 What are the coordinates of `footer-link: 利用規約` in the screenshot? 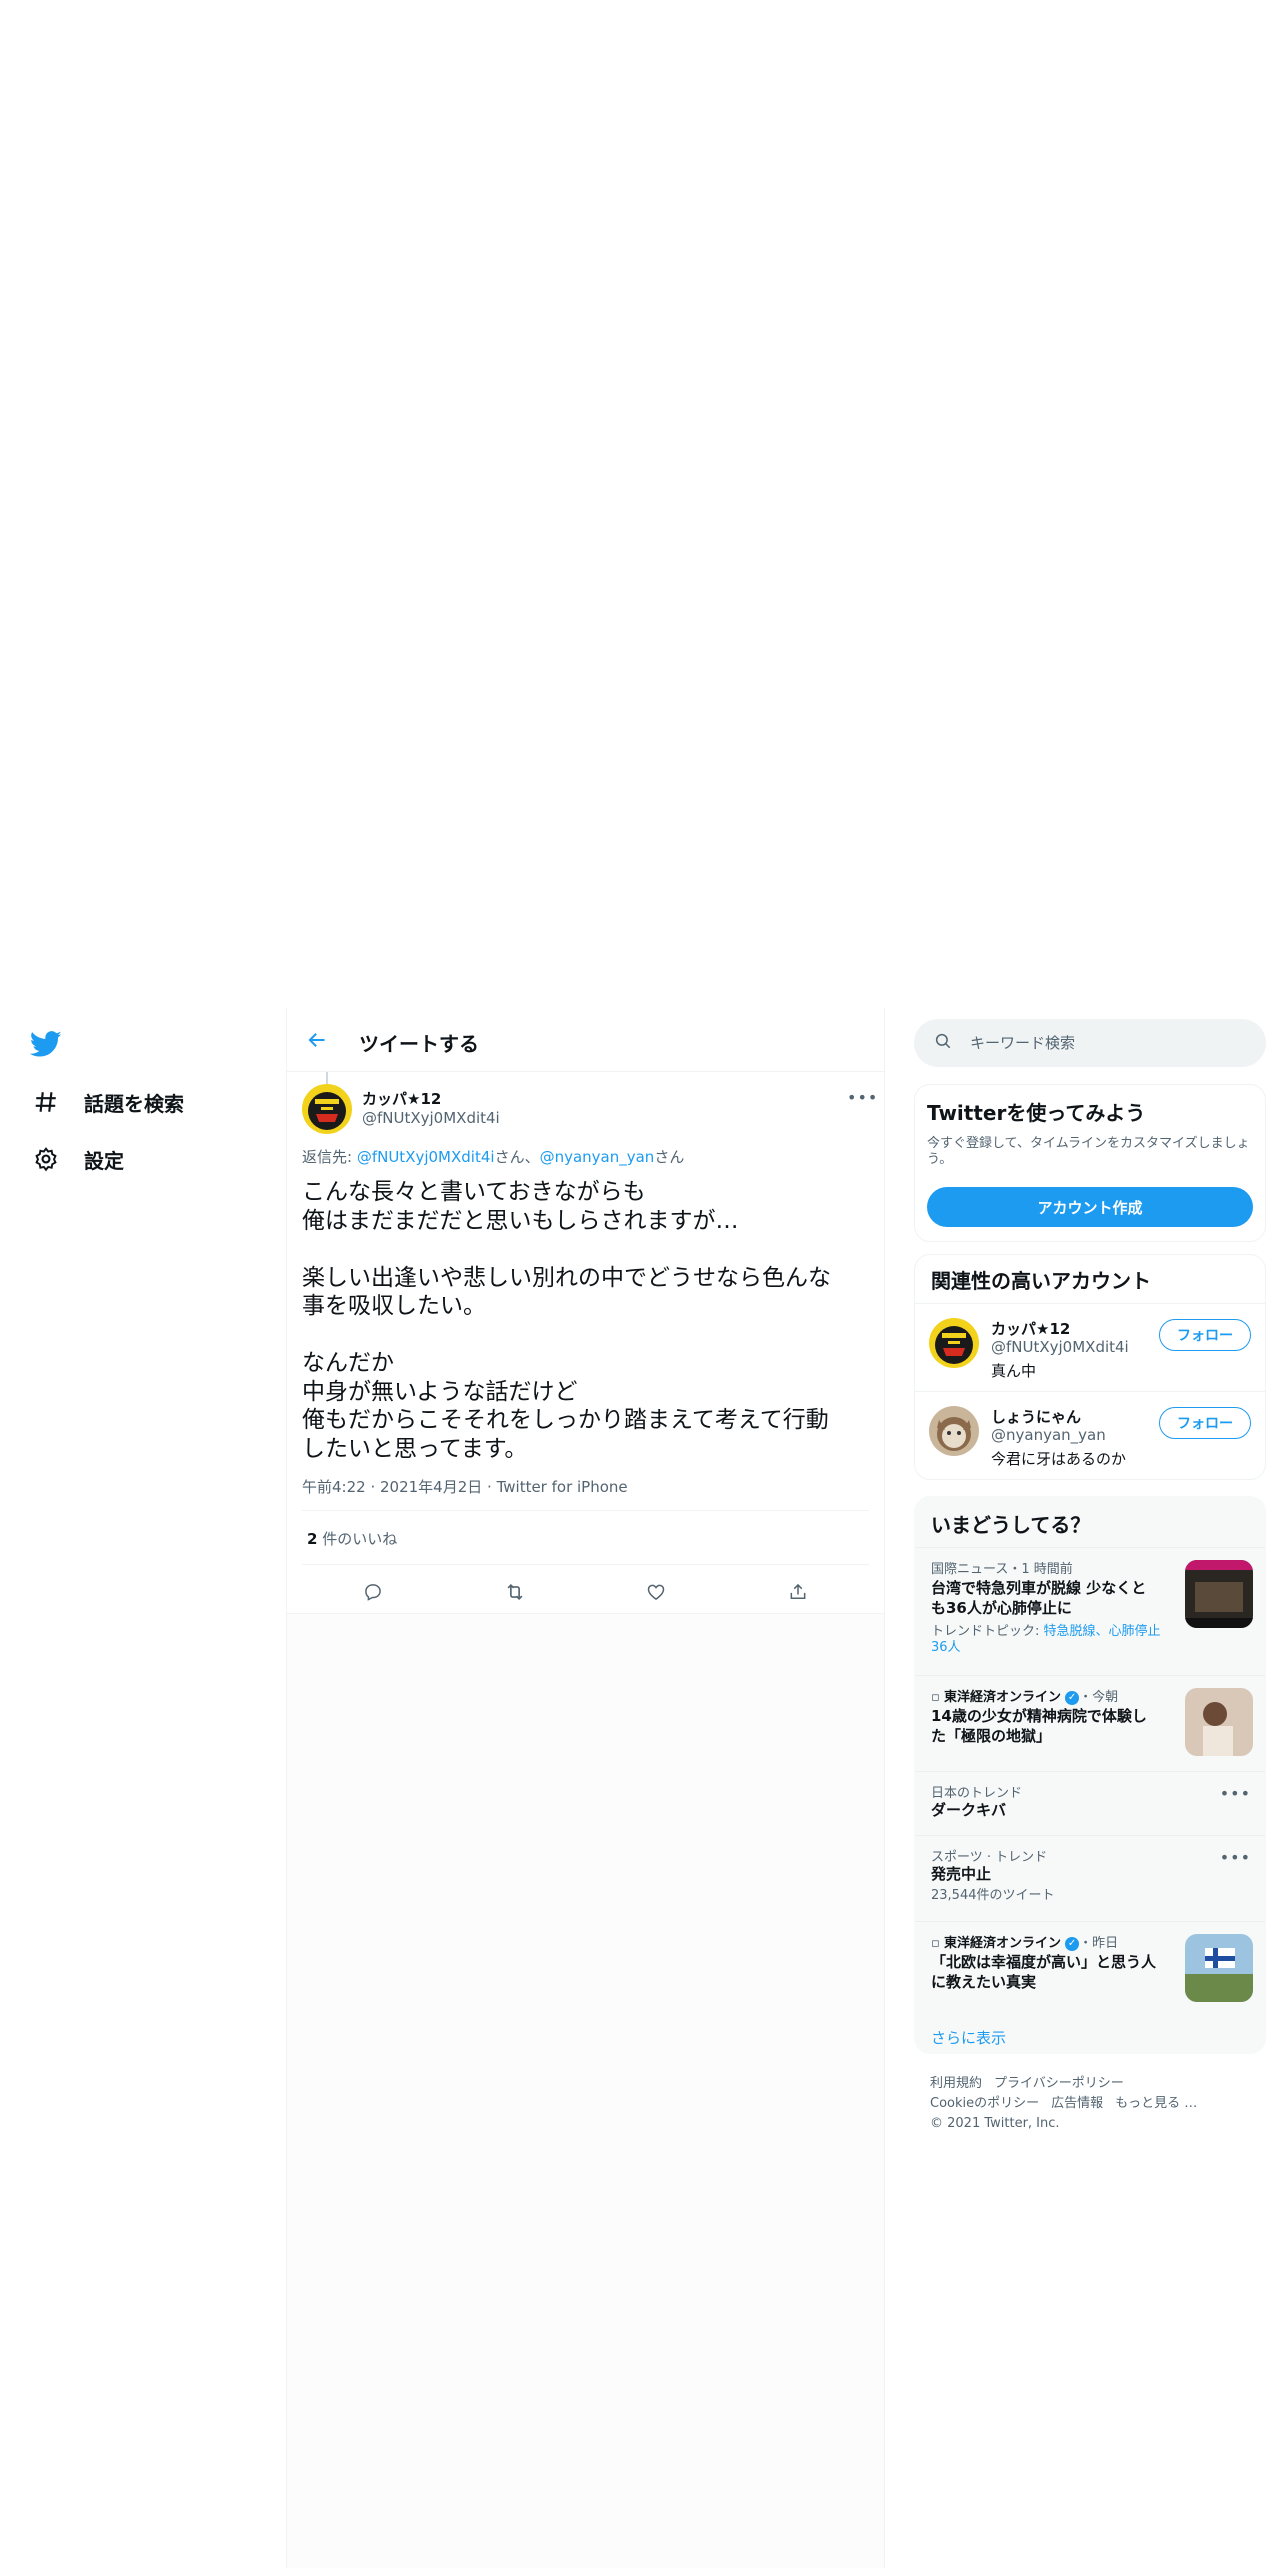 It's located at (956, 2083).